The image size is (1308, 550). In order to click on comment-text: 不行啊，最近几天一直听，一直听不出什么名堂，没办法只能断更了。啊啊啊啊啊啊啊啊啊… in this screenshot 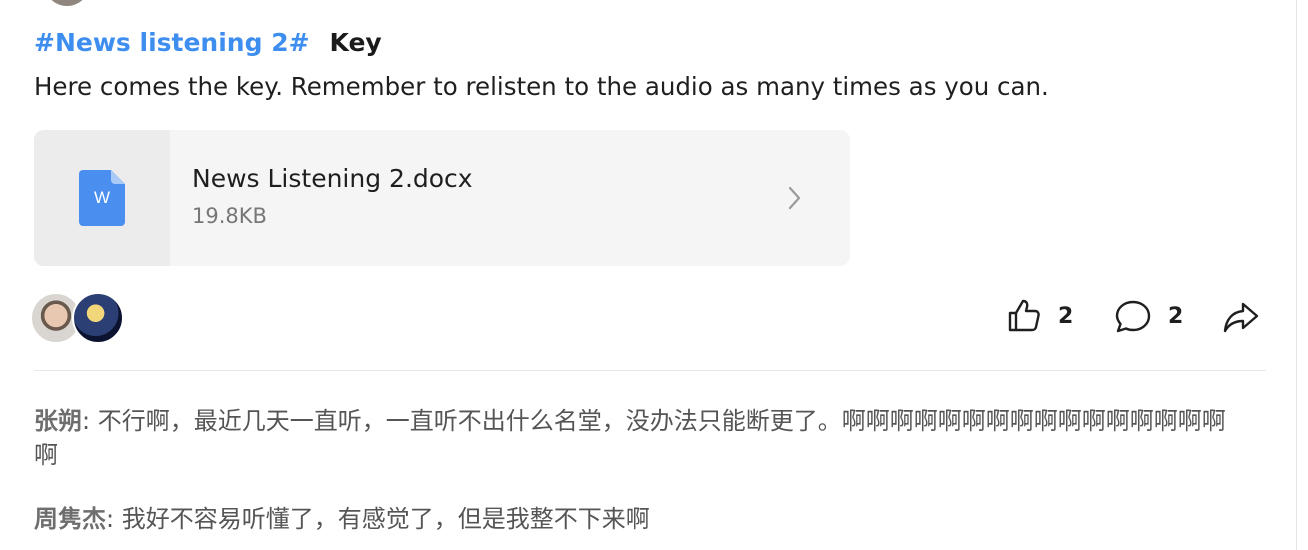, I will do `click(630, 438)`.